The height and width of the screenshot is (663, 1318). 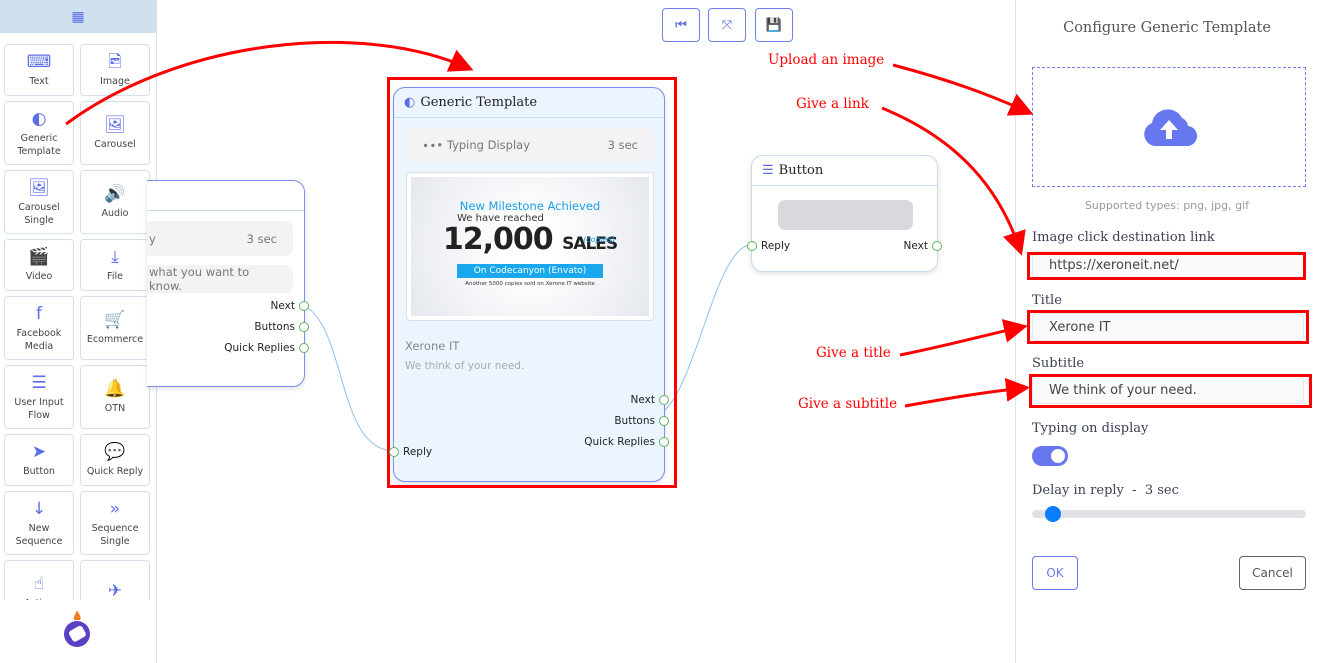 I want to click on palette-audio: 🔊 Audio, so click(x=115, y=202).